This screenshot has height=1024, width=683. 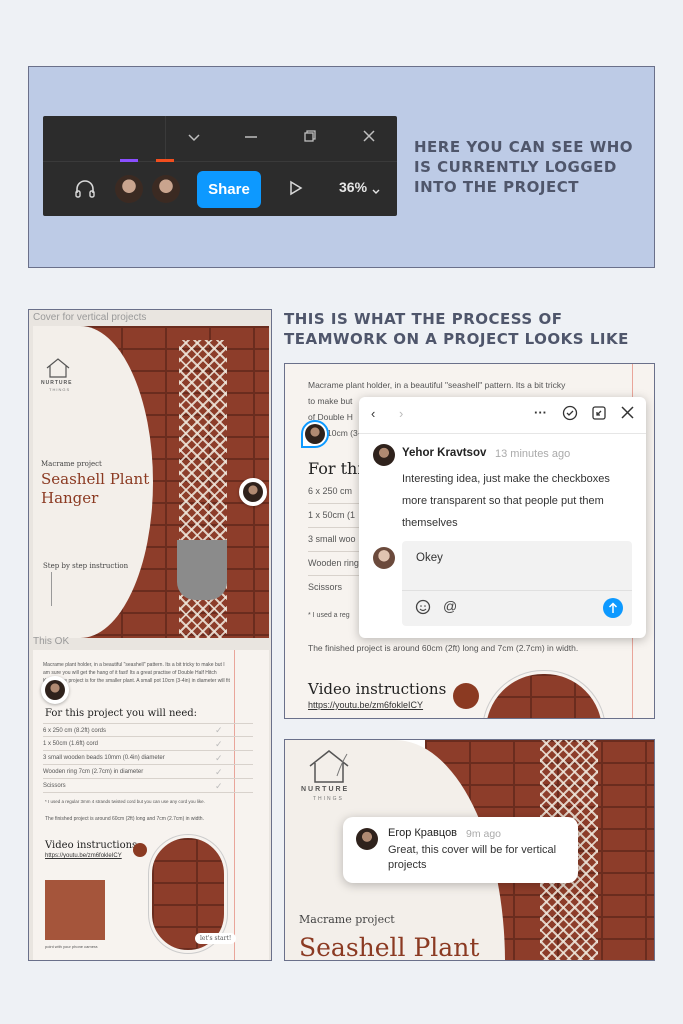 I want to click on chevron-left-icon: ‹, so click(x=373, y=413).